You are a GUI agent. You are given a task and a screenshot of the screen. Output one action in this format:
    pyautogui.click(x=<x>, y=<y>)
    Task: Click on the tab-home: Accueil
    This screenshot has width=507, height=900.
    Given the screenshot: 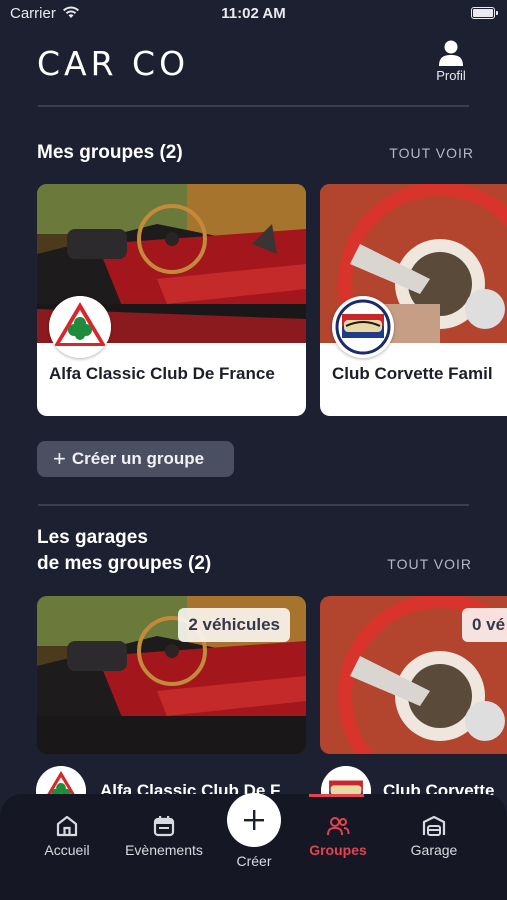 What is the action you would take?
    pyautogui.click(x=67, y=836)
    